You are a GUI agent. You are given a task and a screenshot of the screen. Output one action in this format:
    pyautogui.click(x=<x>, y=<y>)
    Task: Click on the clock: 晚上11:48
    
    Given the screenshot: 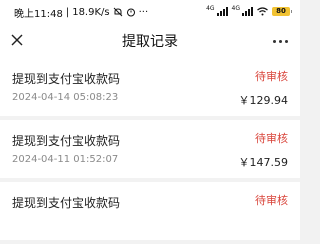 What is the action you would take?
    pyautogui.click(x=38, y=14)
    